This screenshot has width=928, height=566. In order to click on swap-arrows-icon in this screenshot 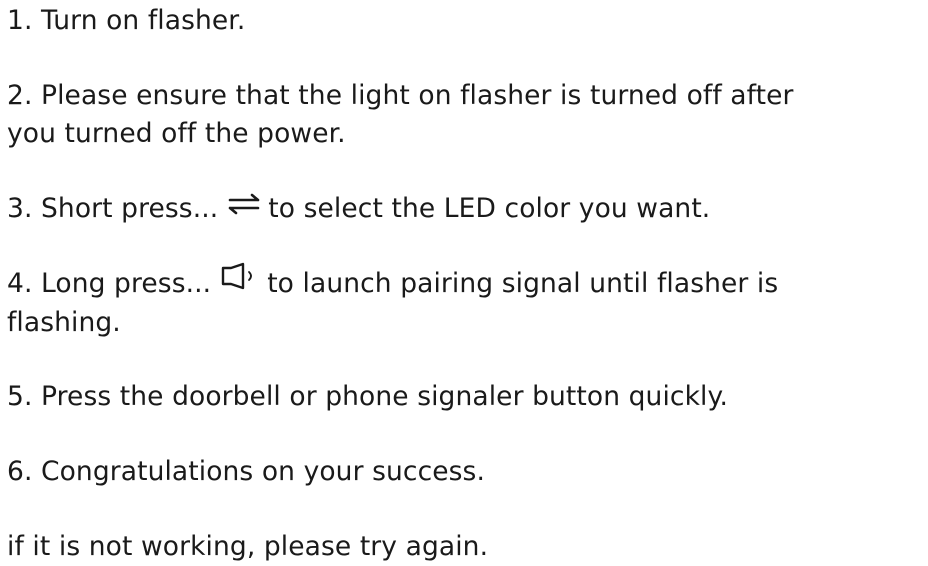, I will do `click(244, 207)`.